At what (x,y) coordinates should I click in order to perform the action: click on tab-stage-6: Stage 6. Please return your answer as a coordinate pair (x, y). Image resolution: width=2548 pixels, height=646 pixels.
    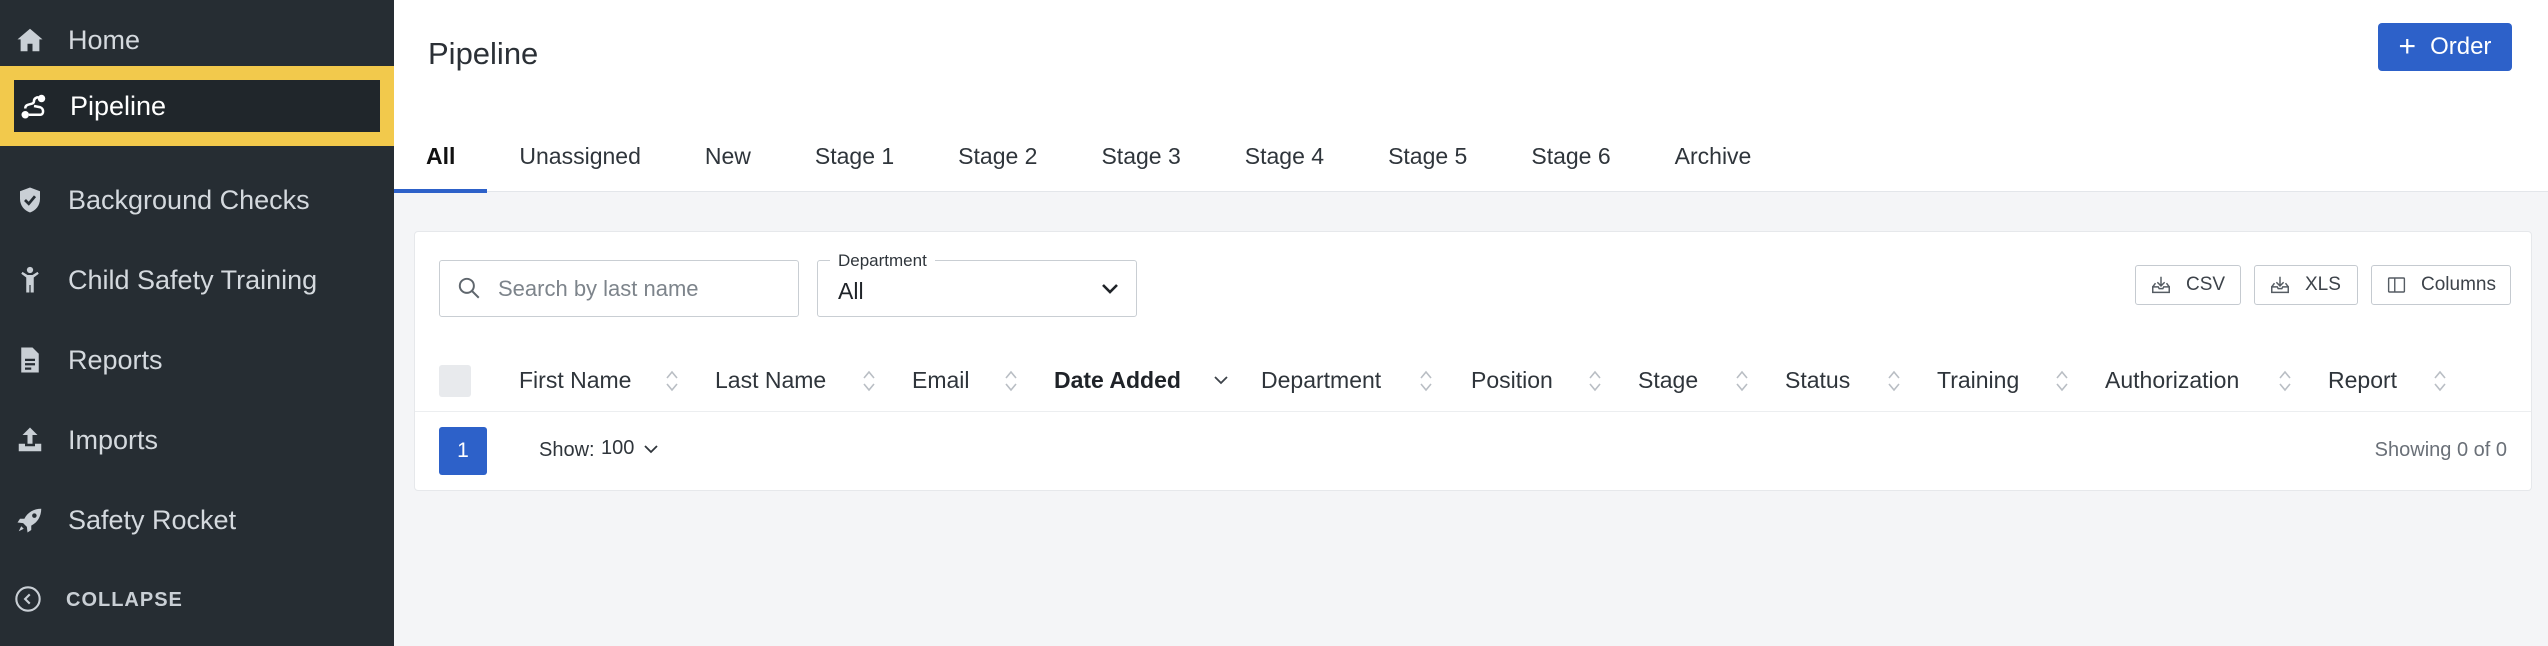
    Looking at the image, I should click on (1570, 156).